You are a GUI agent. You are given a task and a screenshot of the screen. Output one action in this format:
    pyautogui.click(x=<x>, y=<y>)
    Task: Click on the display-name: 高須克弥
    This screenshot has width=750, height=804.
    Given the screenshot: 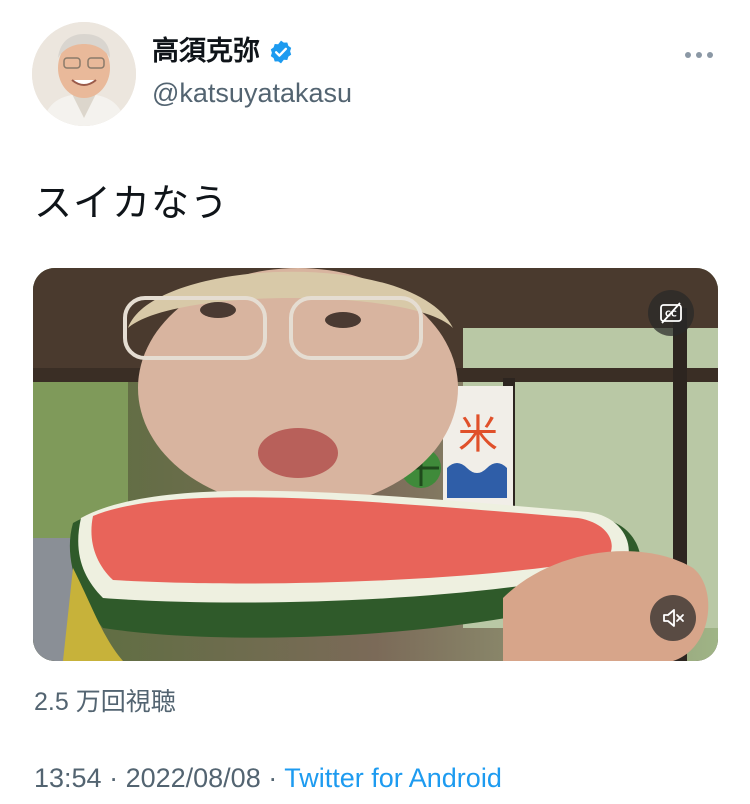 What is the action you would take?
    pyautogui.click(x=206, y=51)
    